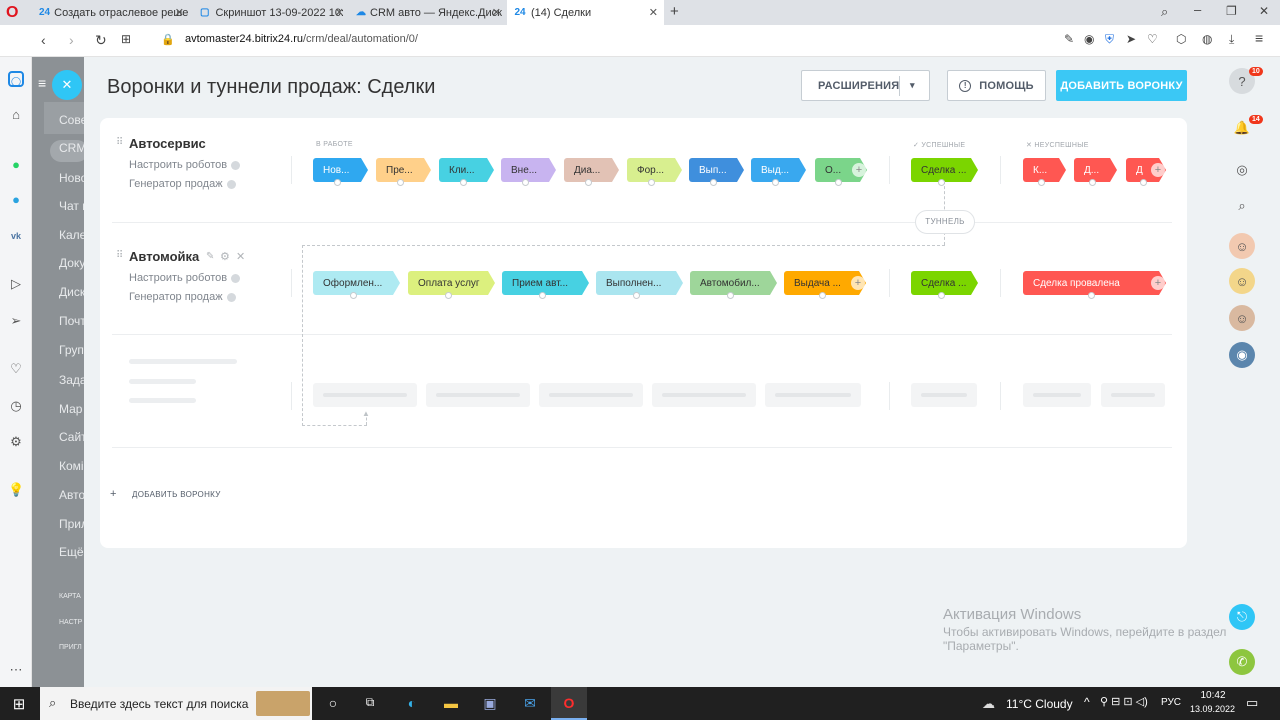 This screenshot has width=1280, height=720. Describe the element at coordinates (1264, 11) in the screenshot. I see `close-window-icon: ✕` at that location.